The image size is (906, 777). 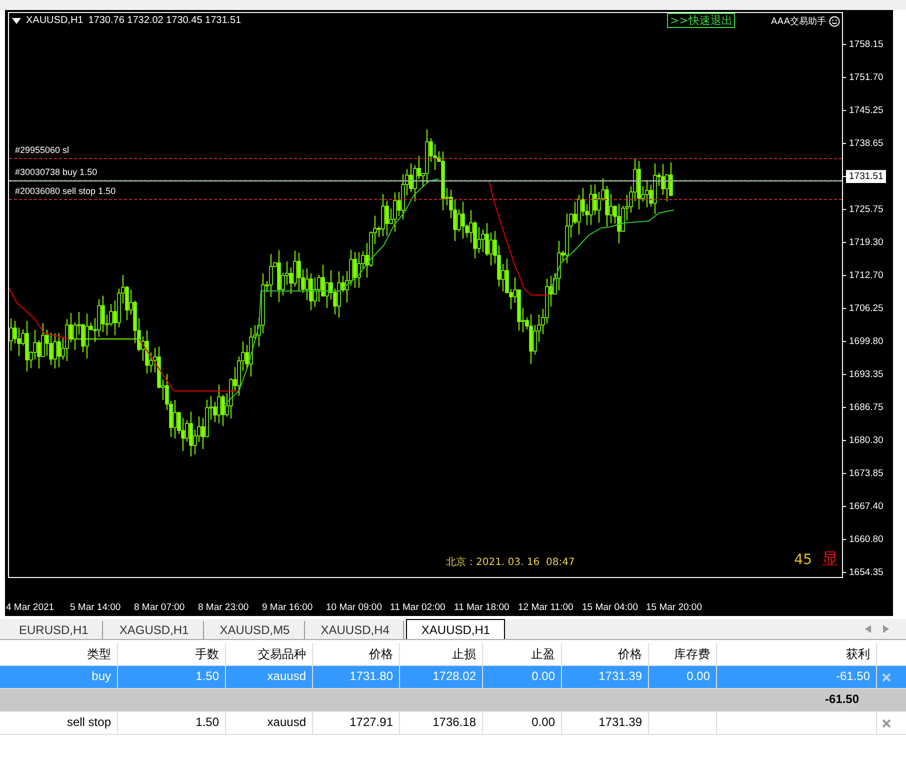 I want to click on time-label: 9 Mar 16:00, so click(x=288, y=608).